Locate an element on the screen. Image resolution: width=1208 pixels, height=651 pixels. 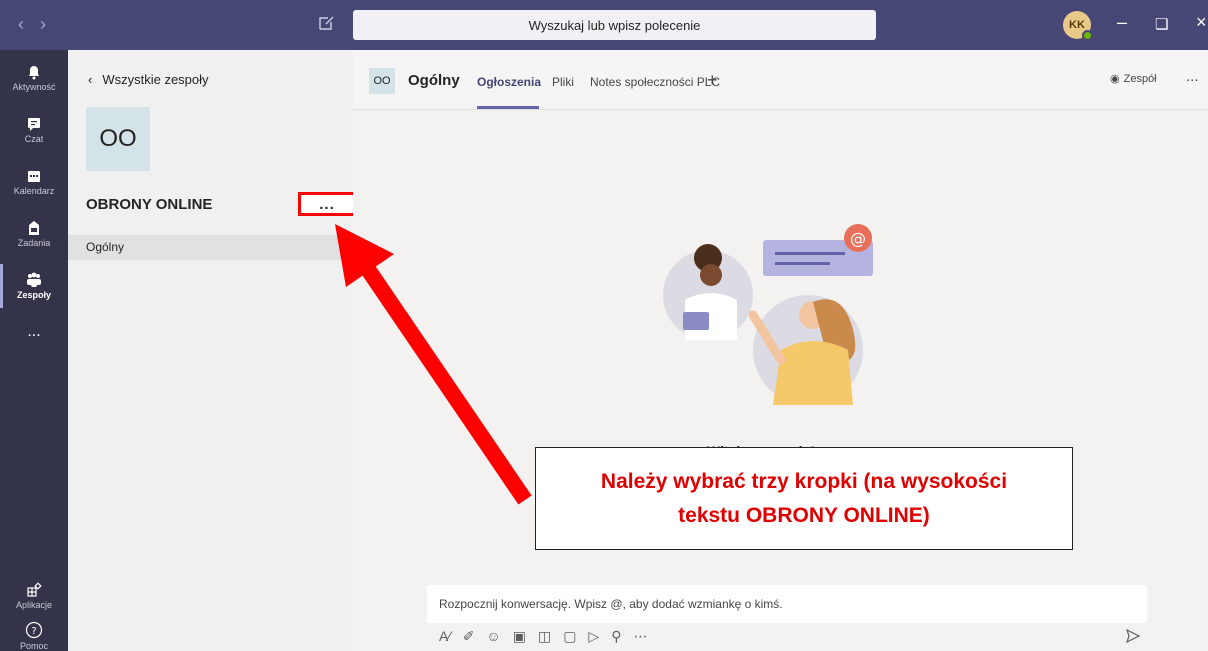
tab-posts: Ogłoszenia is located at coordinates (509, 82).